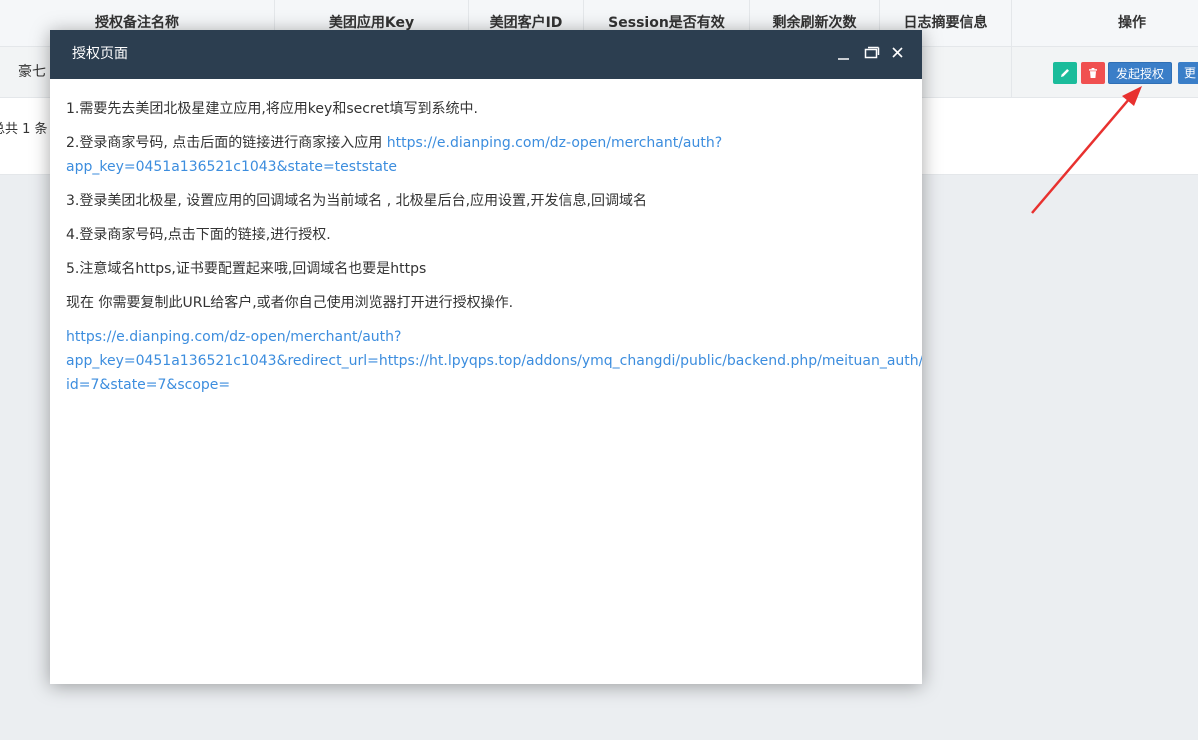  What do you see at coordinates (290, 303) in the screenshot?
I see `copy-url-note: 现在 你需要复制此URL给客户,或者你自己使用浏览器打开进行授权操作.` at bounding box center [290, 303].